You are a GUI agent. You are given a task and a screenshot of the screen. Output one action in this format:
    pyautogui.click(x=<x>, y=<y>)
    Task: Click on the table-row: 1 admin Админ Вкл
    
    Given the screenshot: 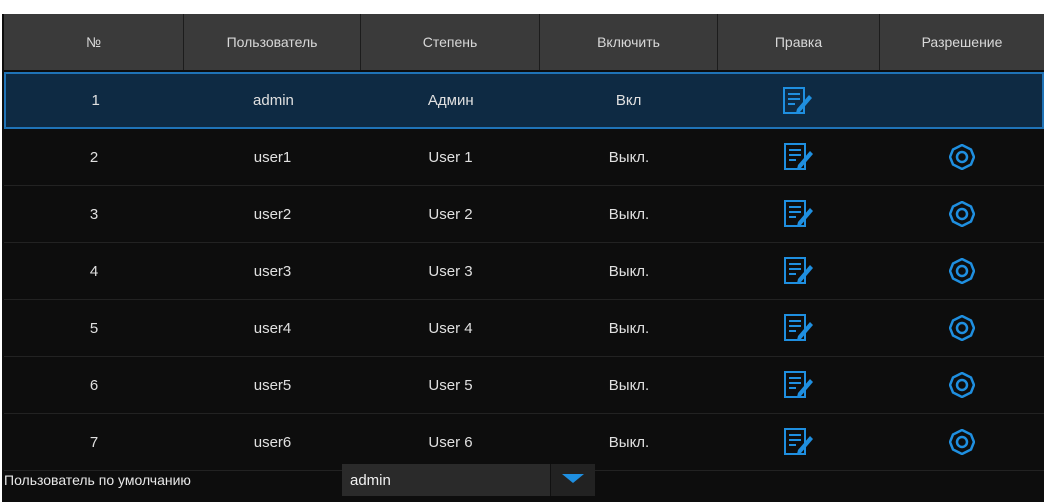 What is the action you would take?
    pyautogui.click(x=524, y=100)
    